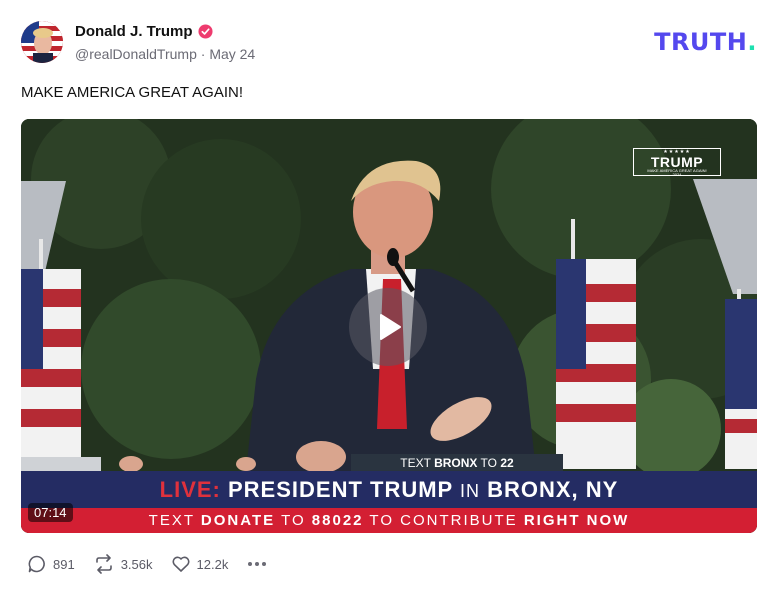 Image resolution: width=778 pixels, height=596 pixels. I want to click on retruth-button: 3.56k, so click(123, 564).